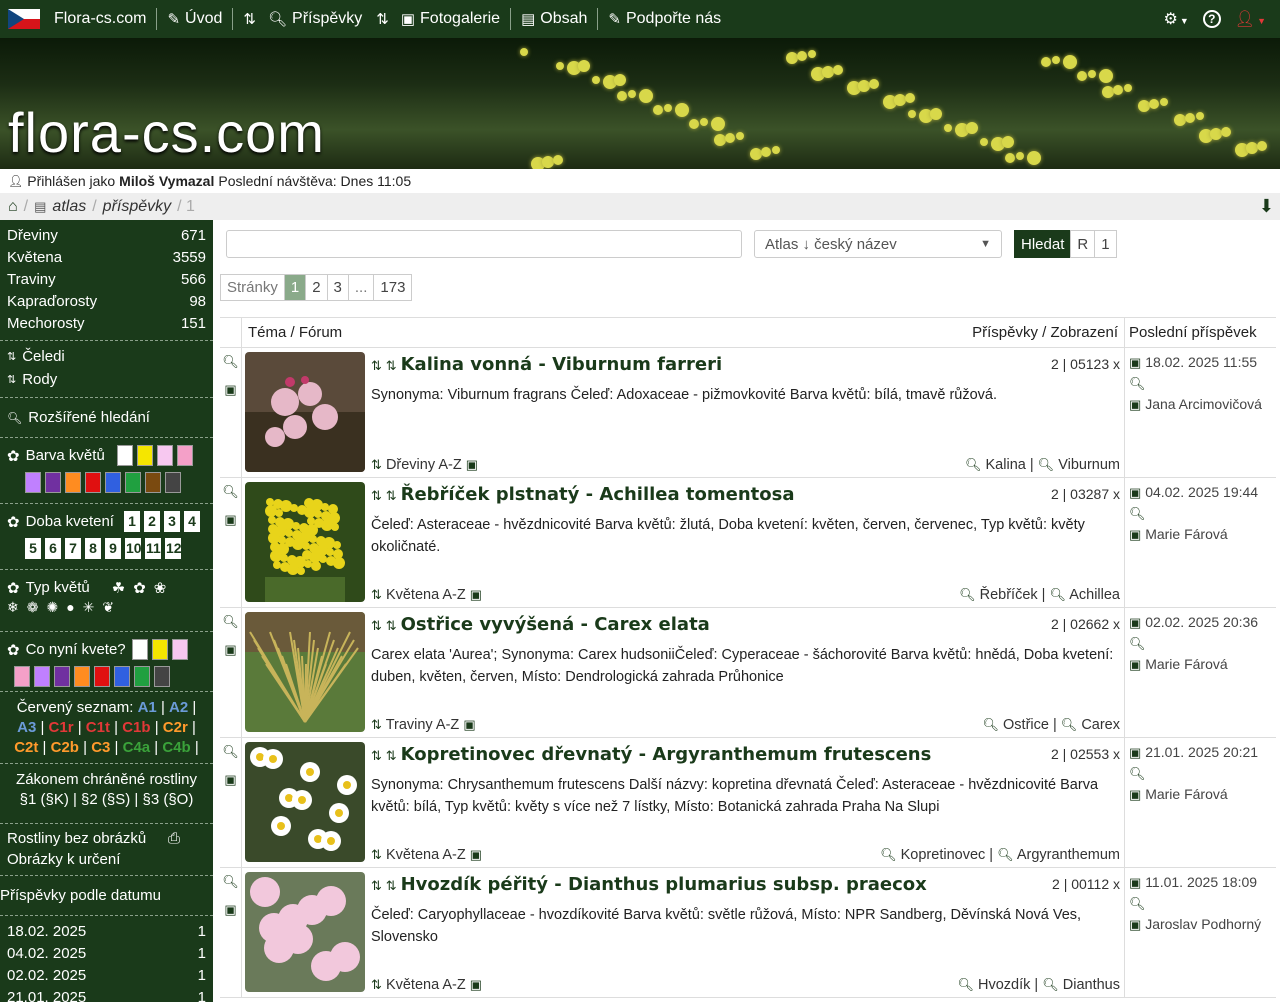 The image size is (1280, 1002). What do you see at coordinates (562, 364) in the screenshot?
I see `post-title: Kalina vonná - Viburnum farreri` at bounding box center [562, 364].